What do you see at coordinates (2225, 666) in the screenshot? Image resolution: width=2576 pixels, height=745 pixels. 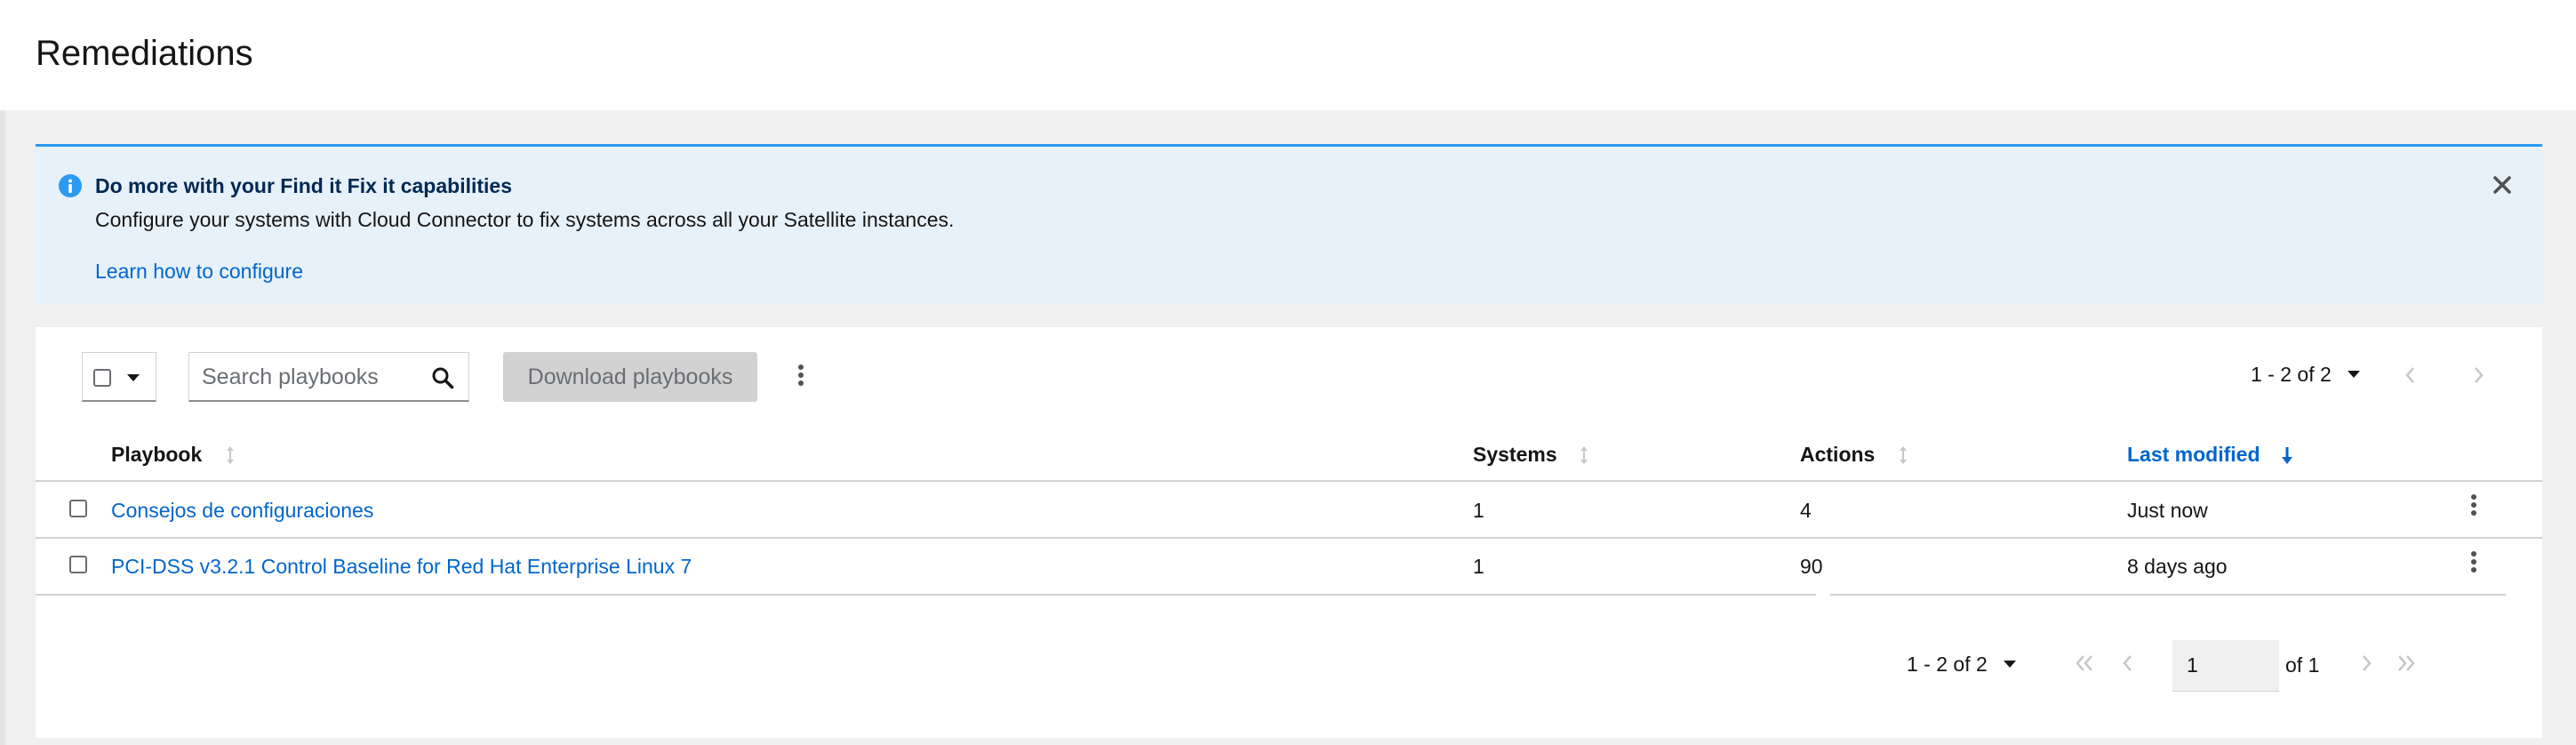 I see `current-page-input` at bounding box center [2225, 666].